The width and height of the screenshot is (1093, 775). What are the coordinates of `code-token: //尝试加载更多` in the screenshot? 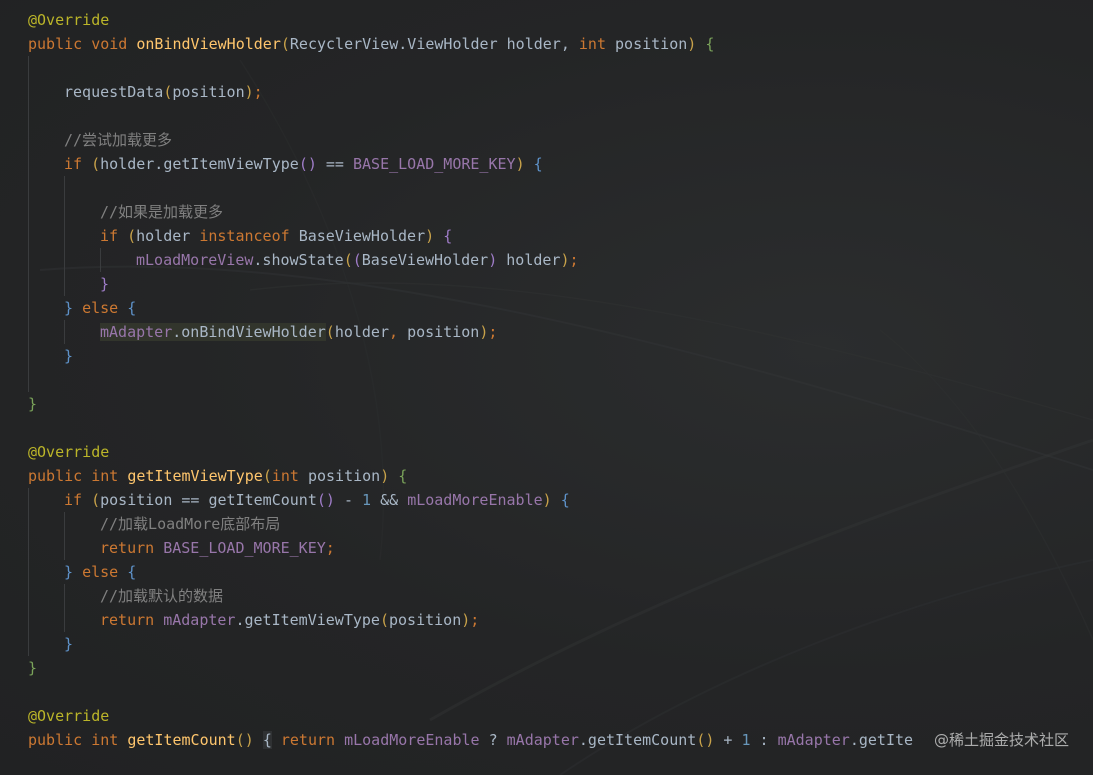 It's located at (118, 140).